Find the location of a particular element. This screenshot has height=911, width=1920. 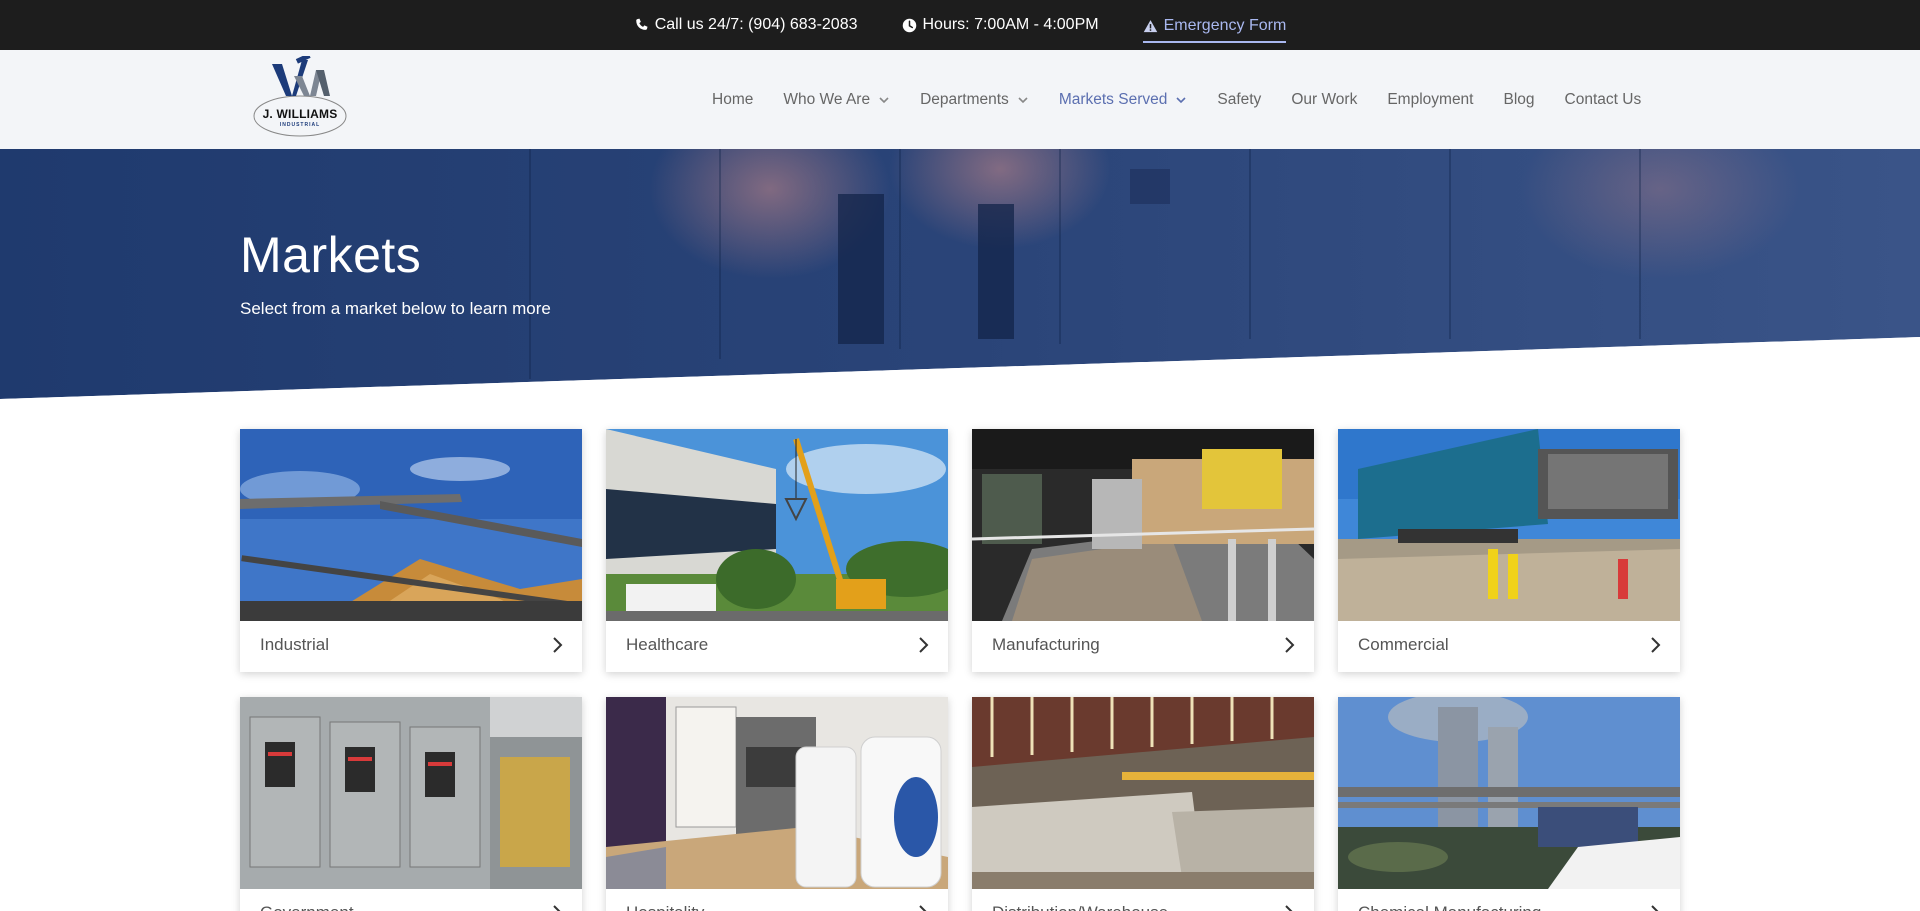

nav-item-home: Home is located at coordinates (732, 100).